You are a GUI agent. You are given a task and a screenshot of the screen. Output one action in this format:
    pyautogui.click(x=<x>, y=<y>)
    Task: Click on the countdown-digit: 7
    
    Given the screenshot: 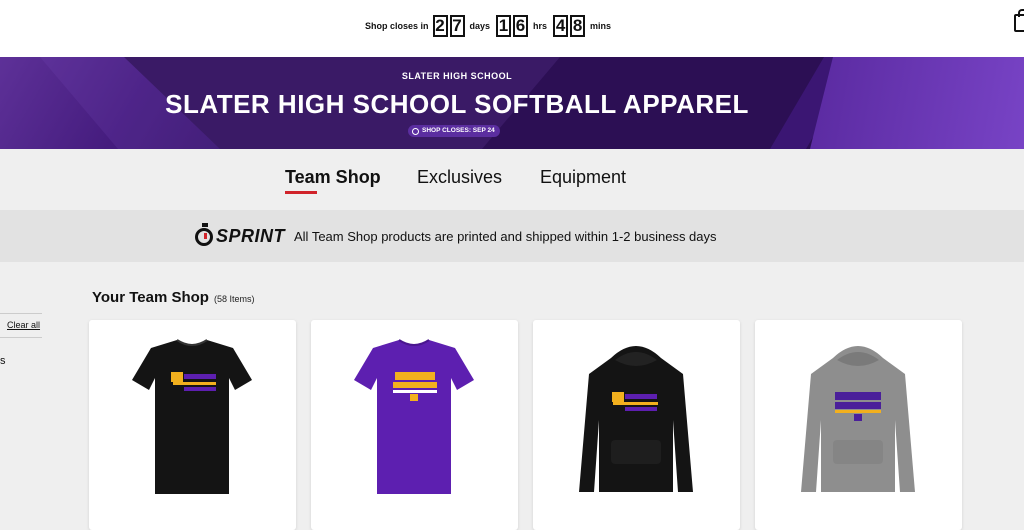 What is the action you would take?
    pyautogui.click(x=457, y=26)
    